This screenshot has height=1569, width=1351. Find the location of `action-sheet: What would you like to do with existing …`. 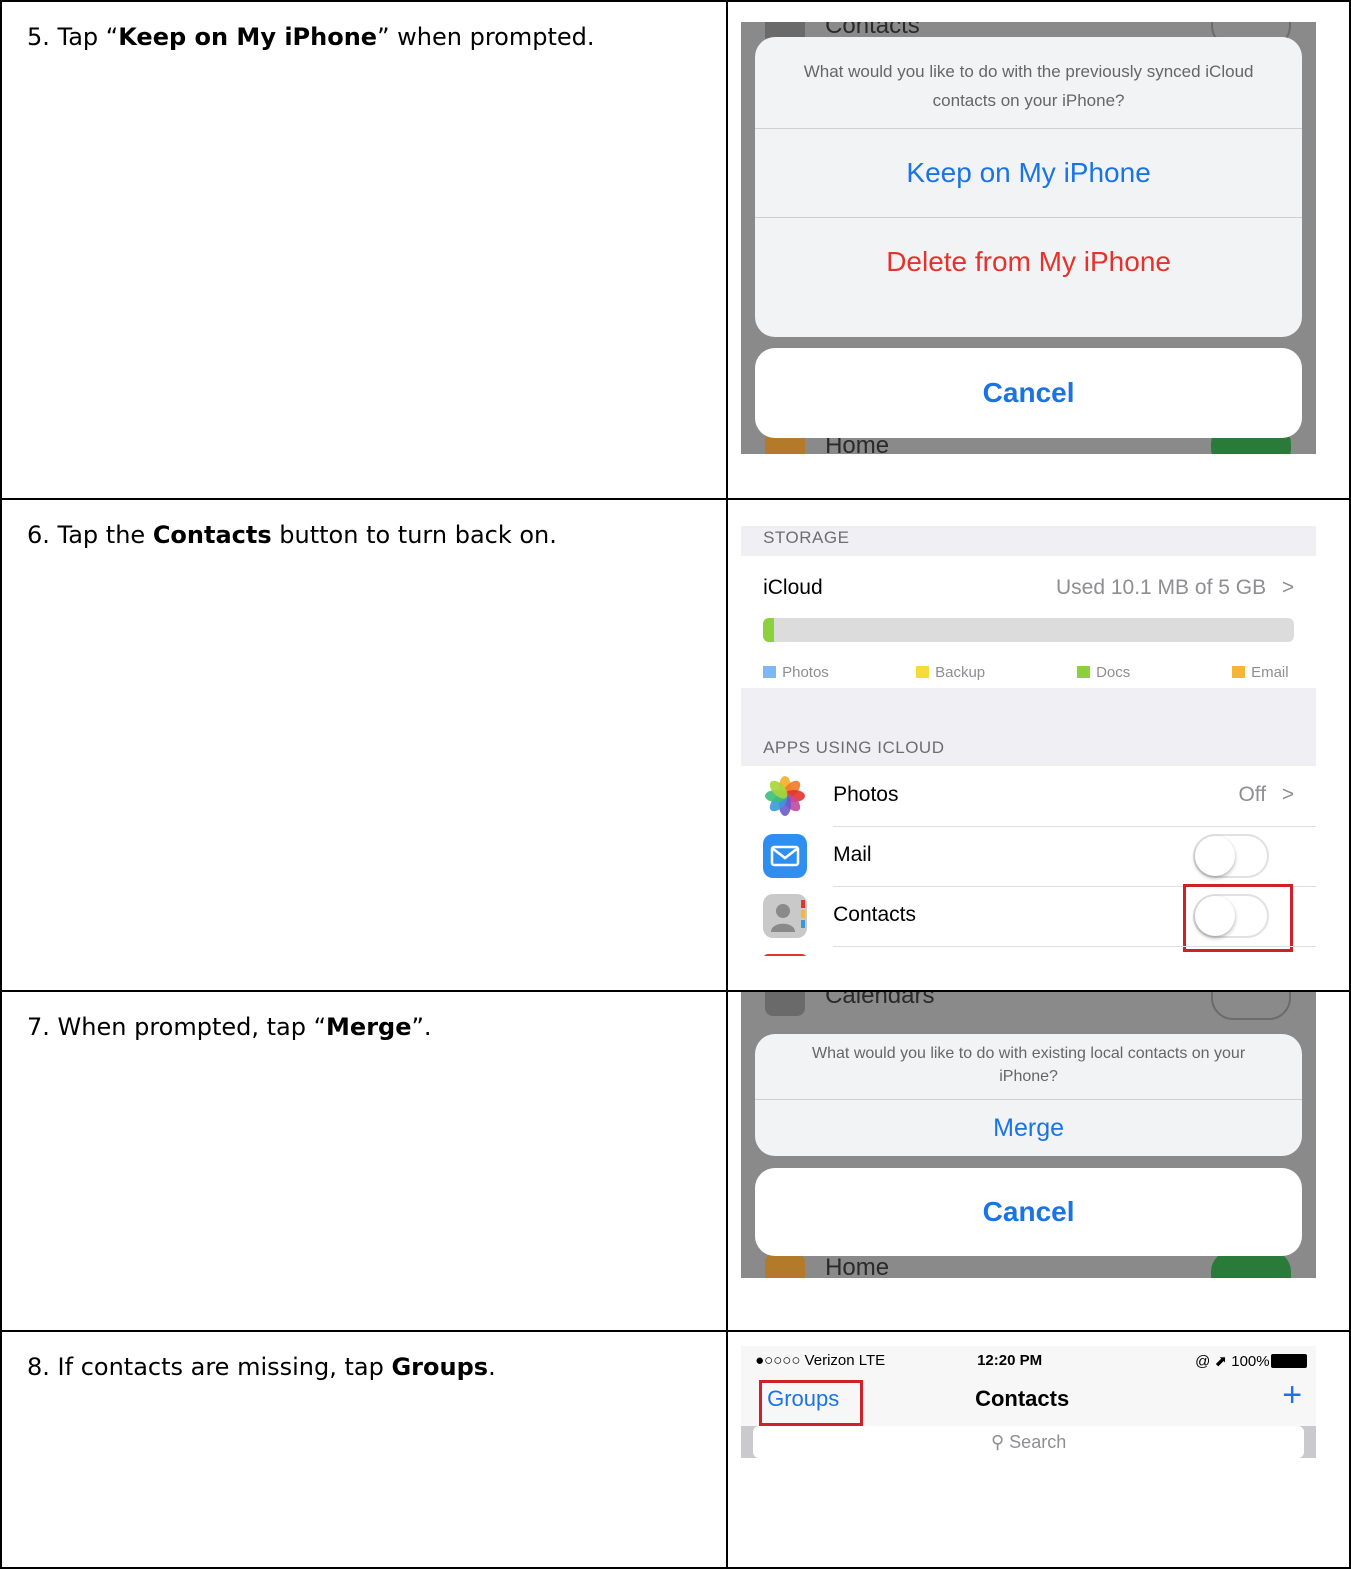

action-sheet: What would you like to do with existing … is located at coordinates (1029, 1095).